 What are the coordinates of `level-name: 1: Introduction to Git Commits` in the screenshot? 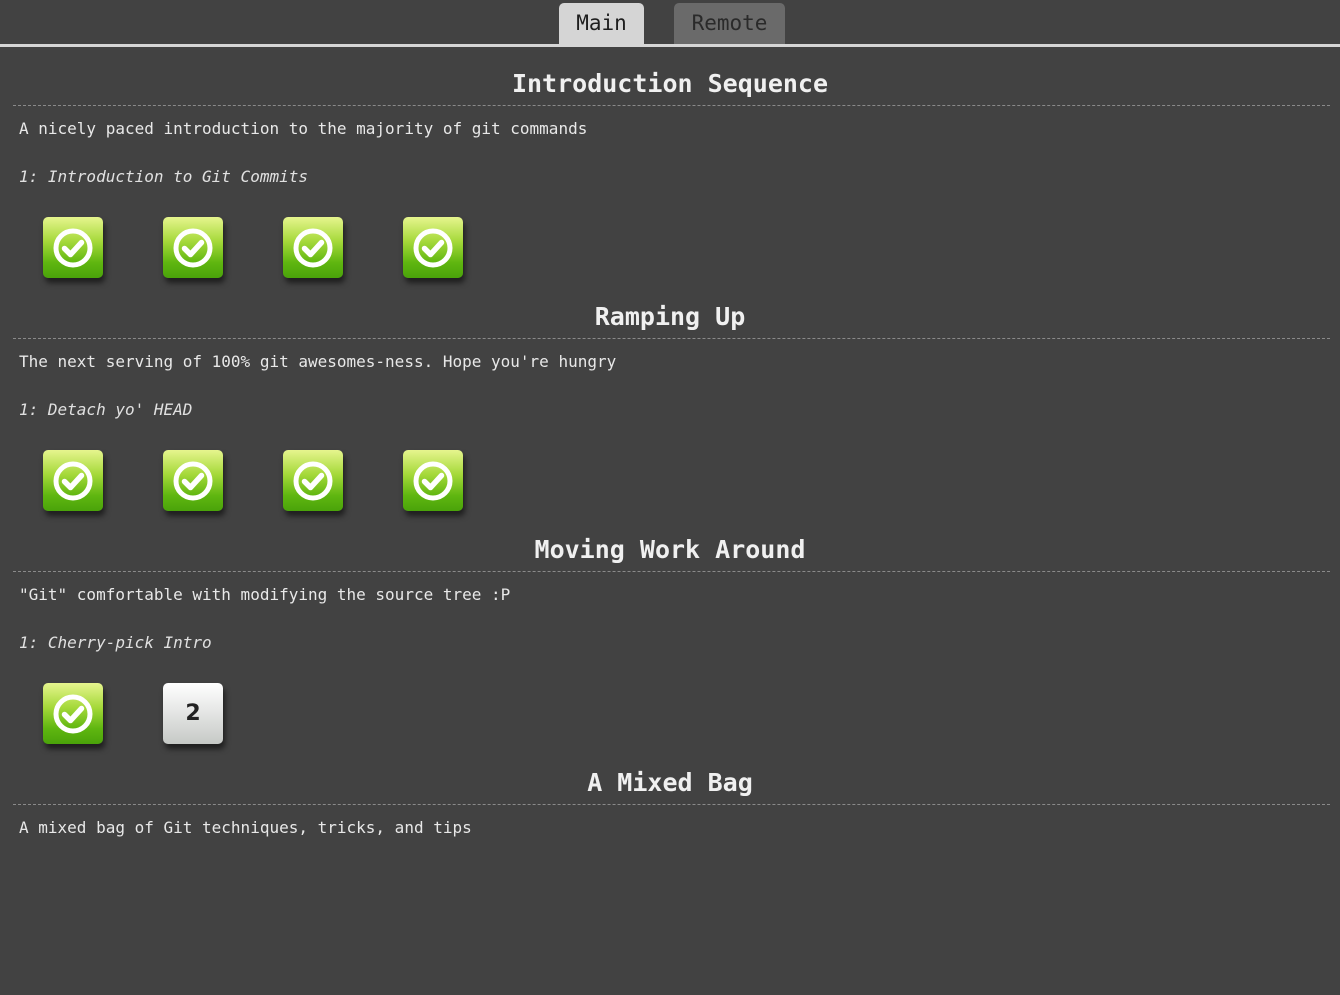 It's located at (163, 176).